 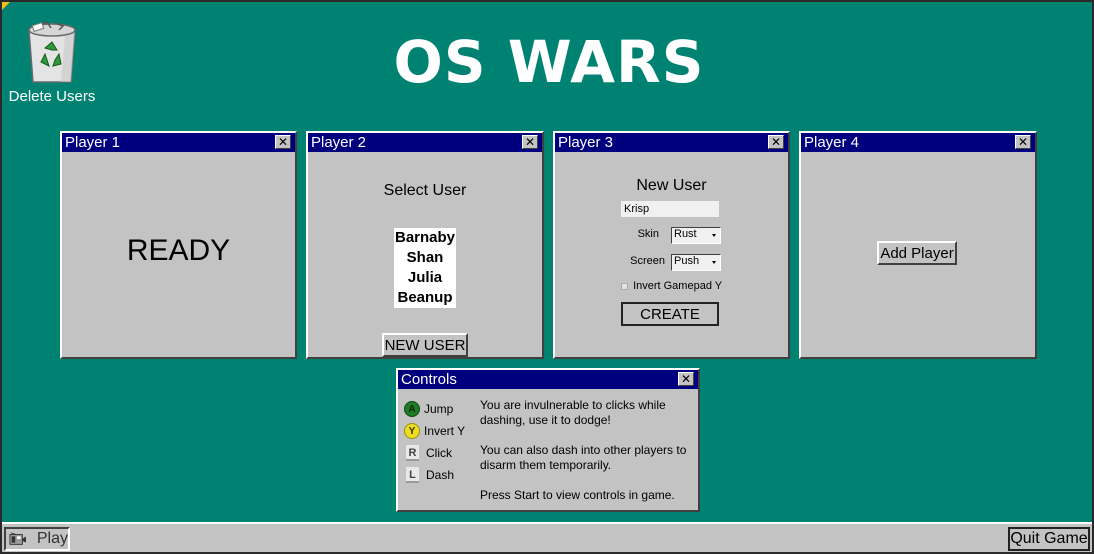 What do you see at coordinates (832, 142) in the screenshot?
I see `player-4-title: Player 4` at bounding box center [832, 142].